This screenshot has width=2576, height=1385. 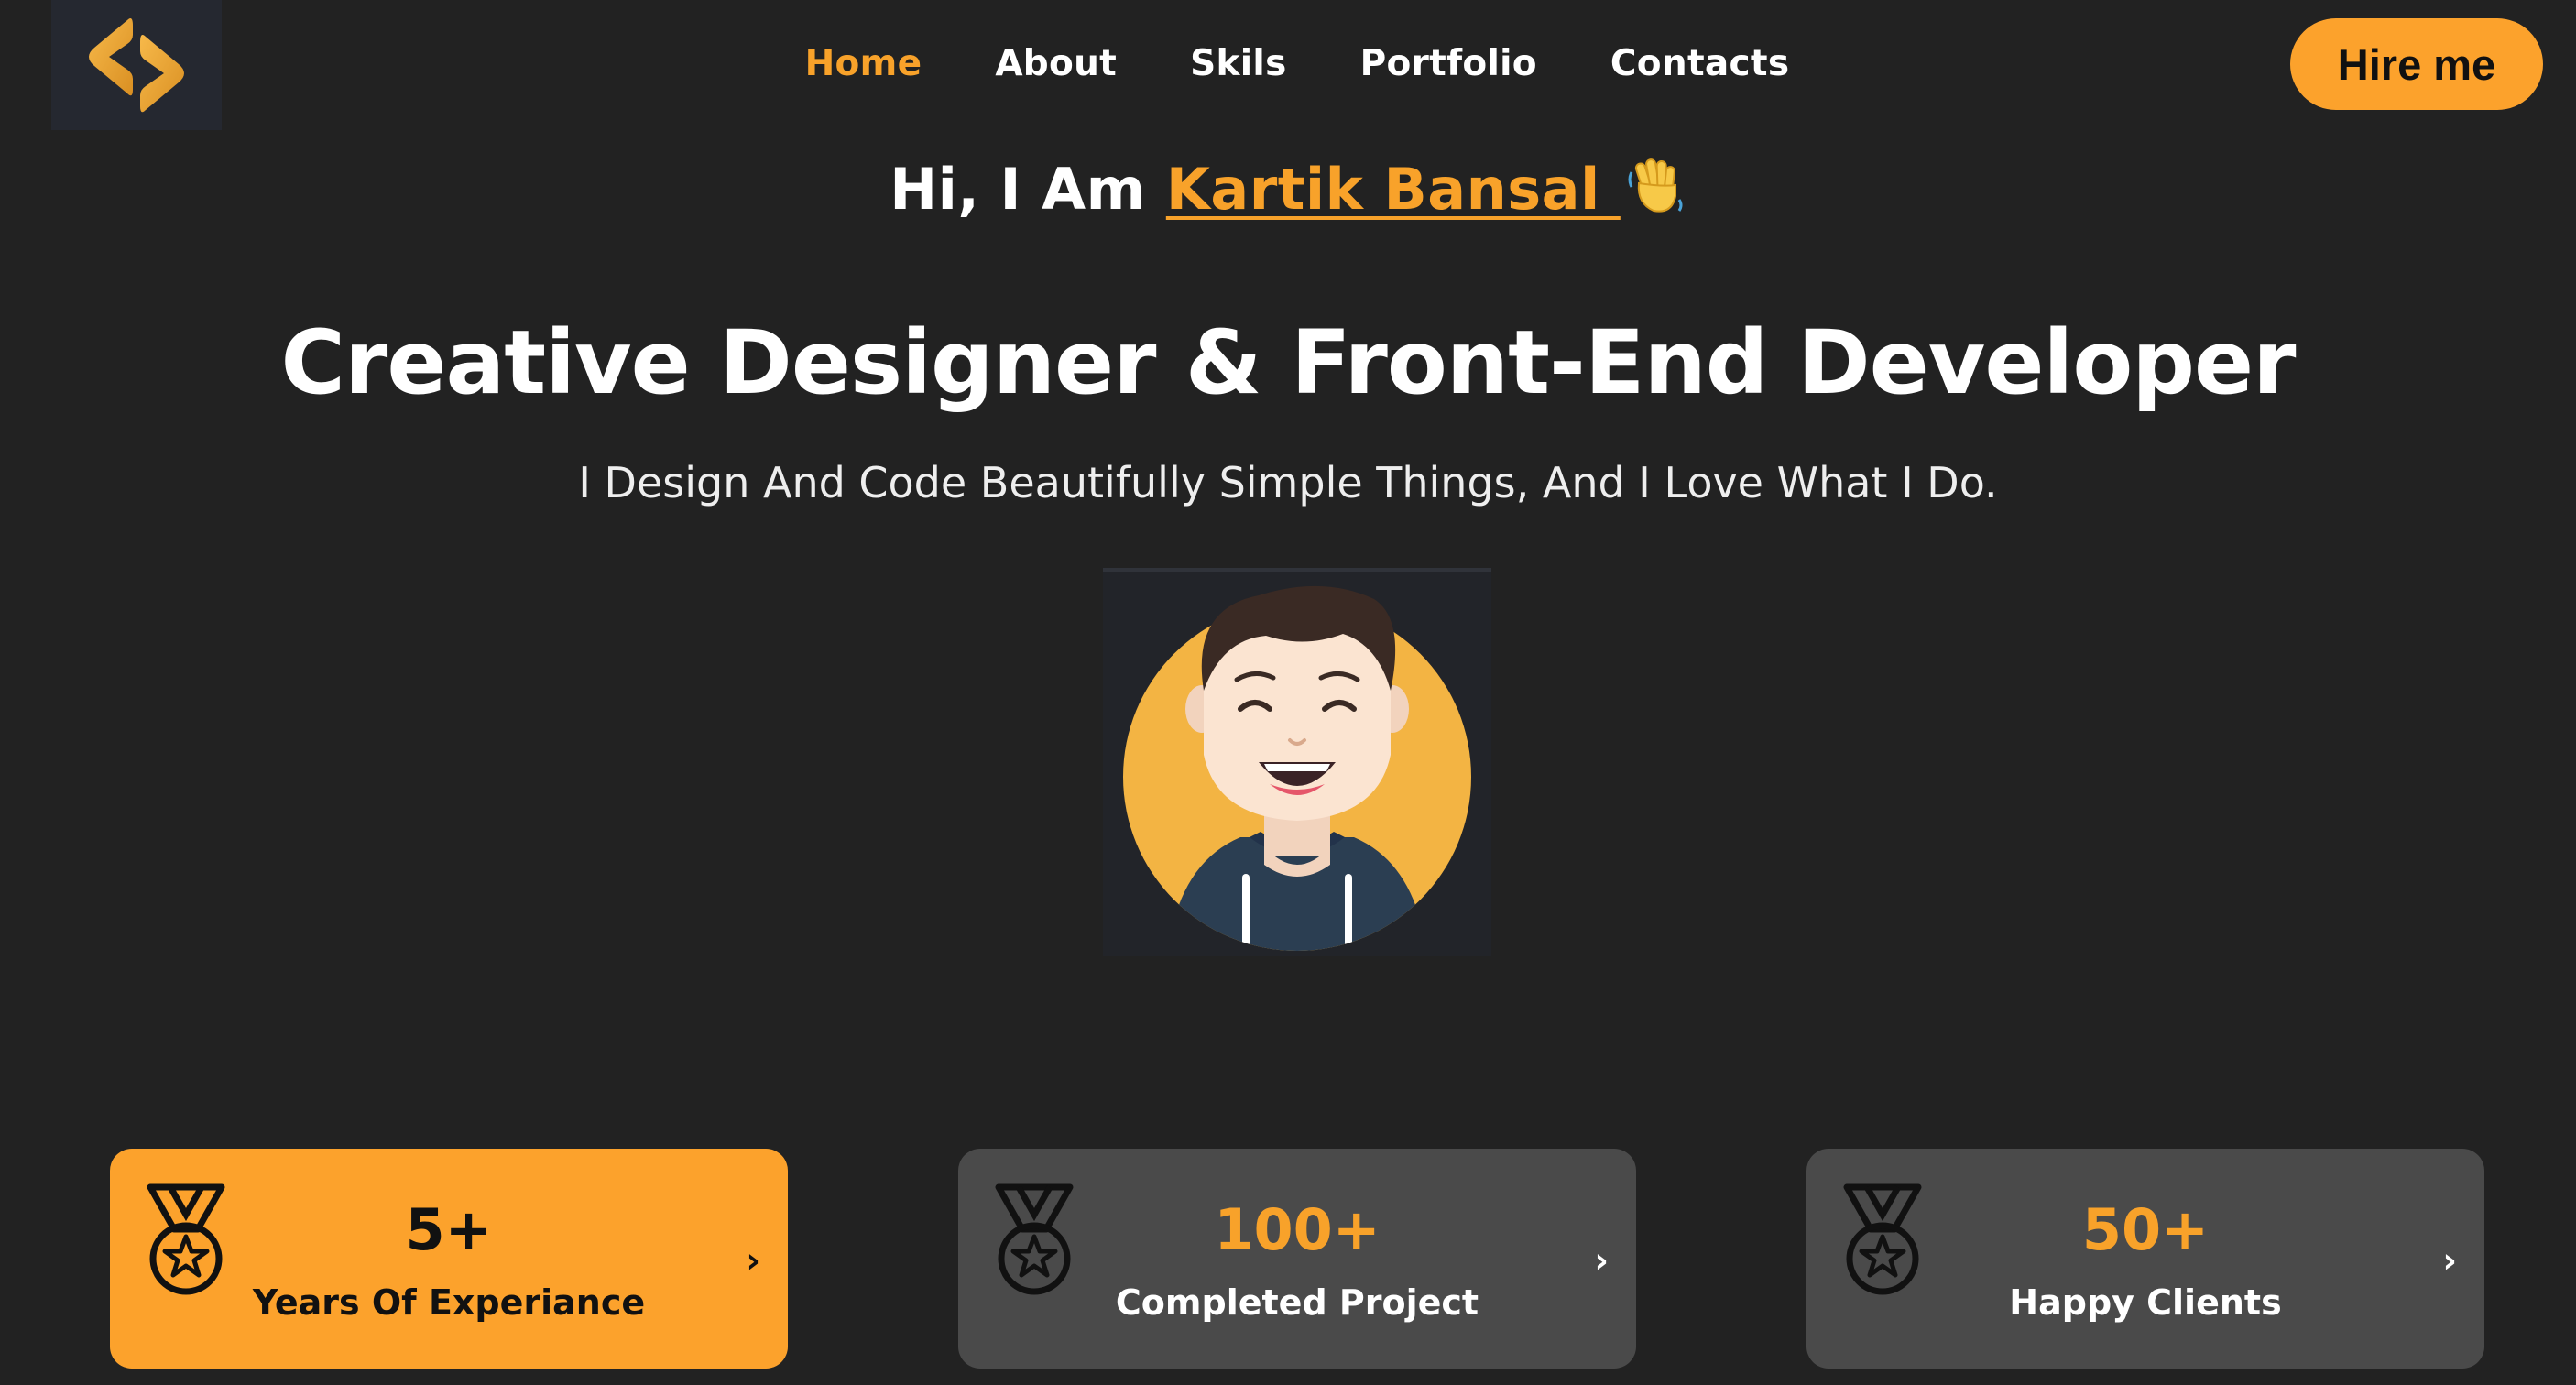 I want to click on avatar, so click(x=1297, y=762).